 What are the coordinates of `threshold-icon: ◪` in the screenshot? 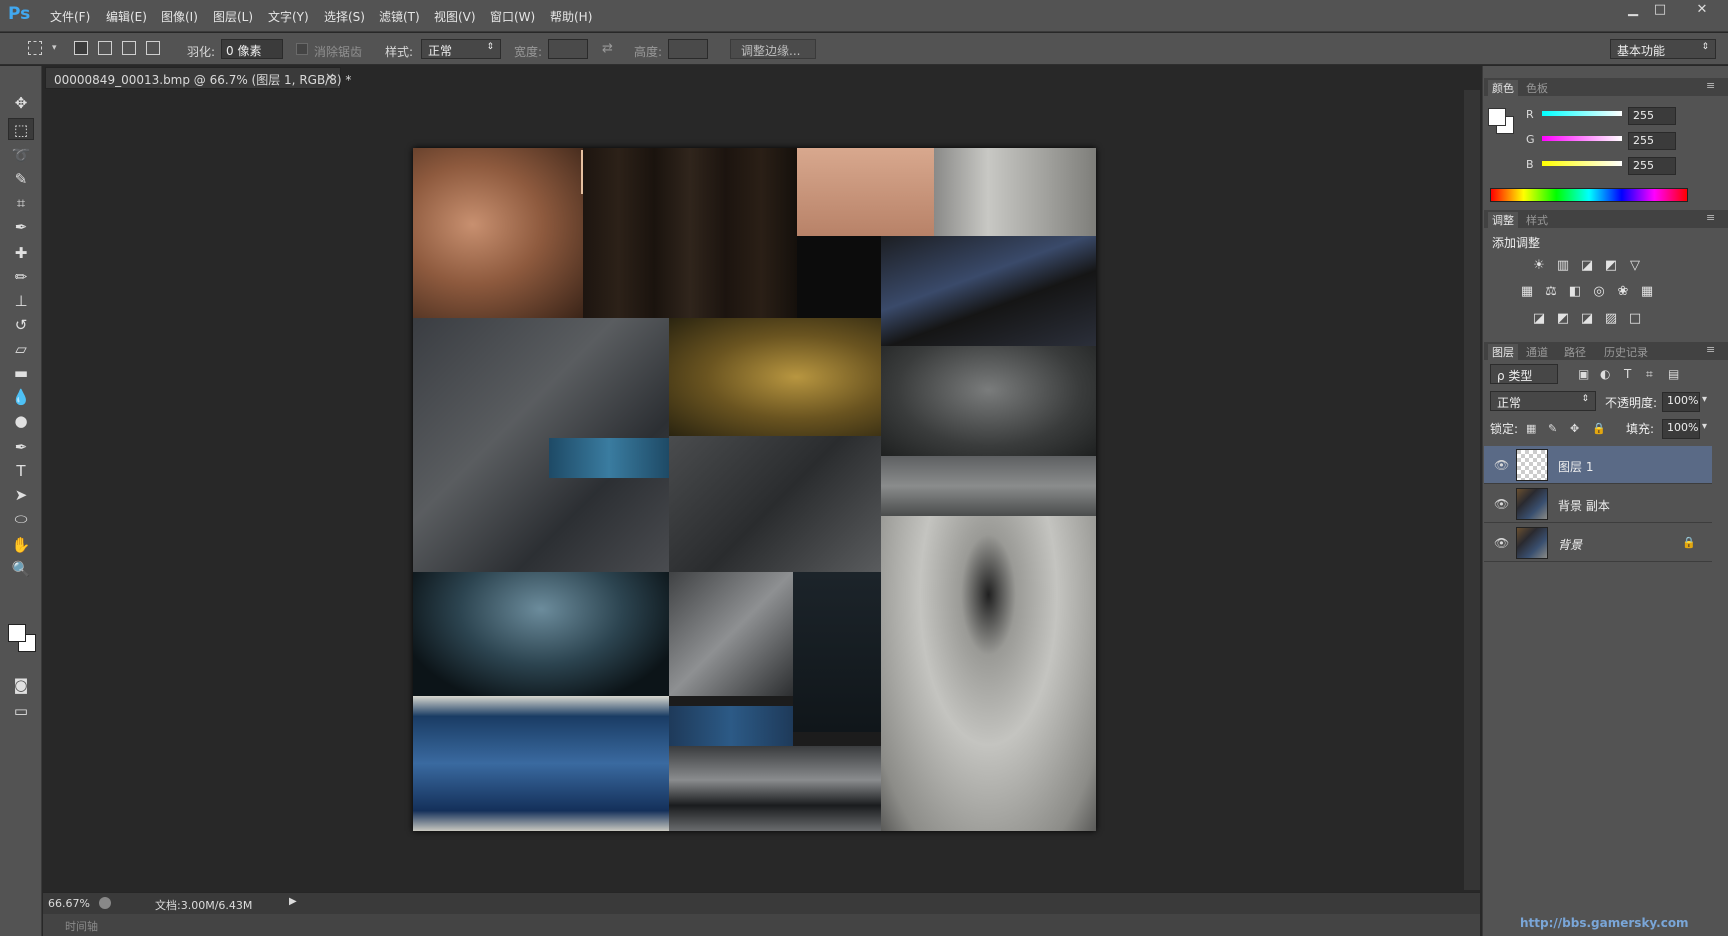 It's located at (1587, 319).